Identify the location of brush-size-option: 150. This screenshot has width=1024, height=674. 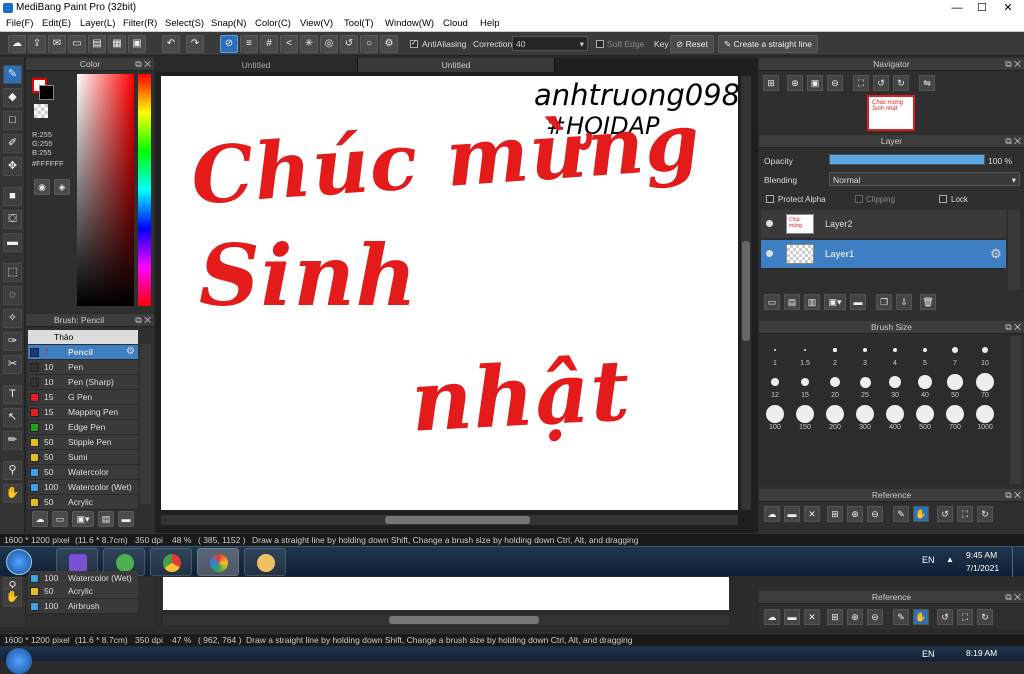
(805, 420).